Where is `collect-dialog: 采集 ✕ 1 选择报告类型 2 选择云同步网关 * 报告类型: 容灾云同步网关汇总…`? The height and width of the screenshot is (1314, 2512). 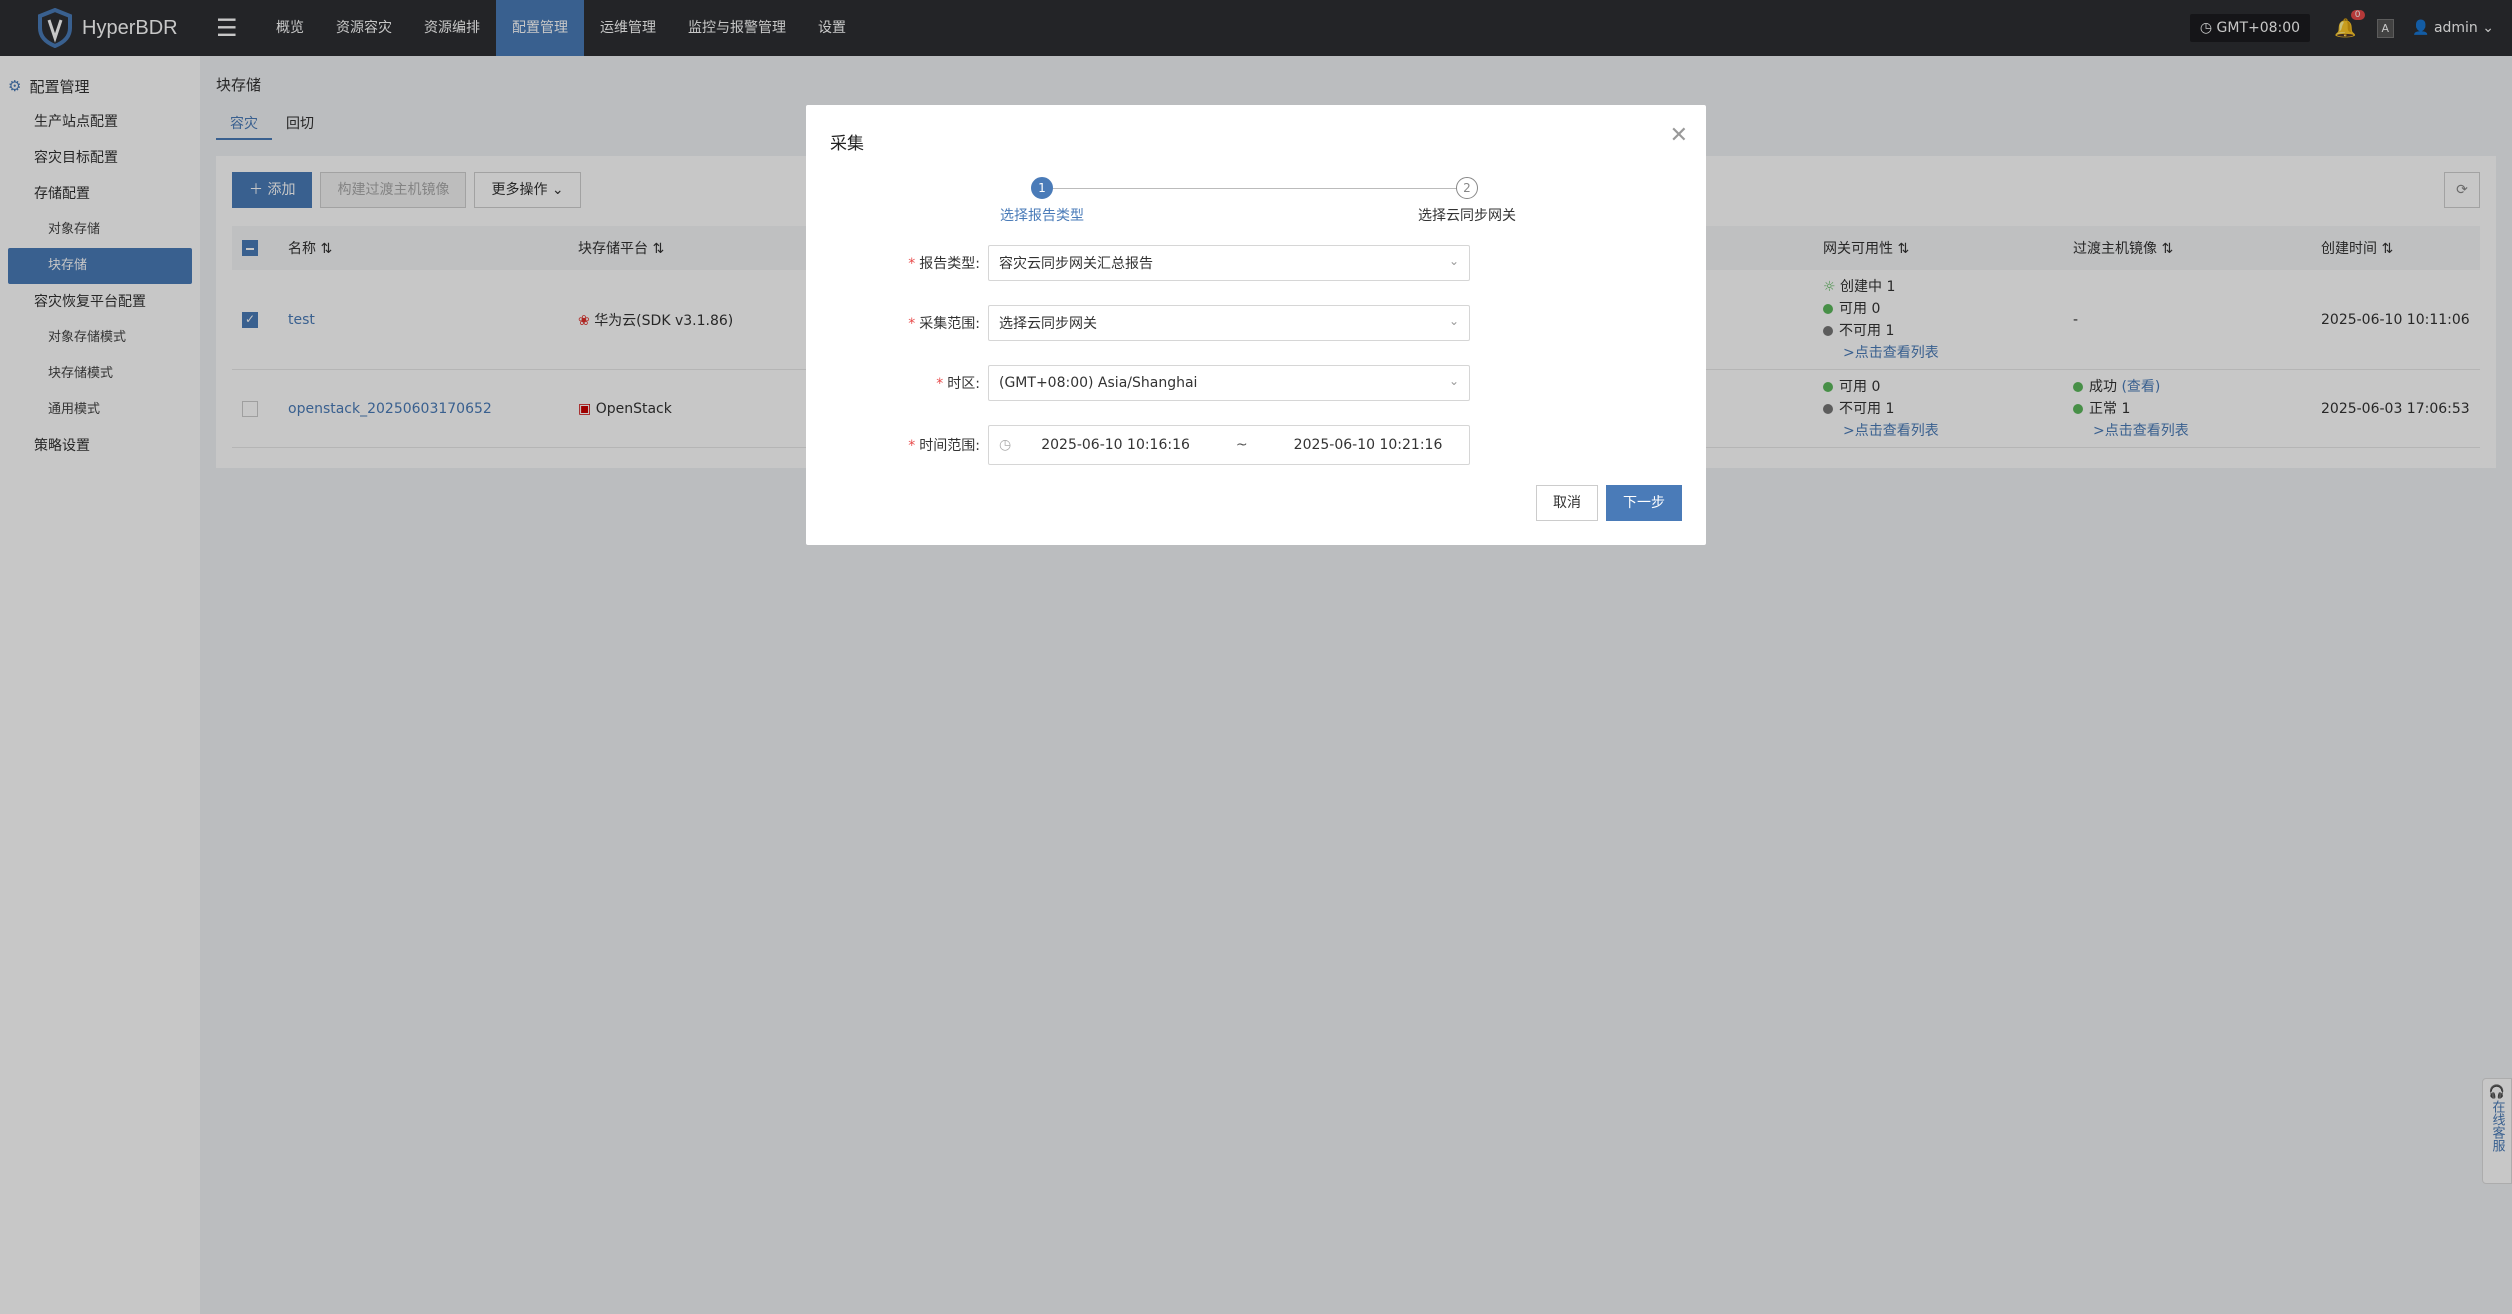
collect-dialog: 采集 ✕ 1 选择报告类型 2 选择云同步网关 * 报告类型: 容灾云同步网关汇总… is located at coordinates (1256, 325).